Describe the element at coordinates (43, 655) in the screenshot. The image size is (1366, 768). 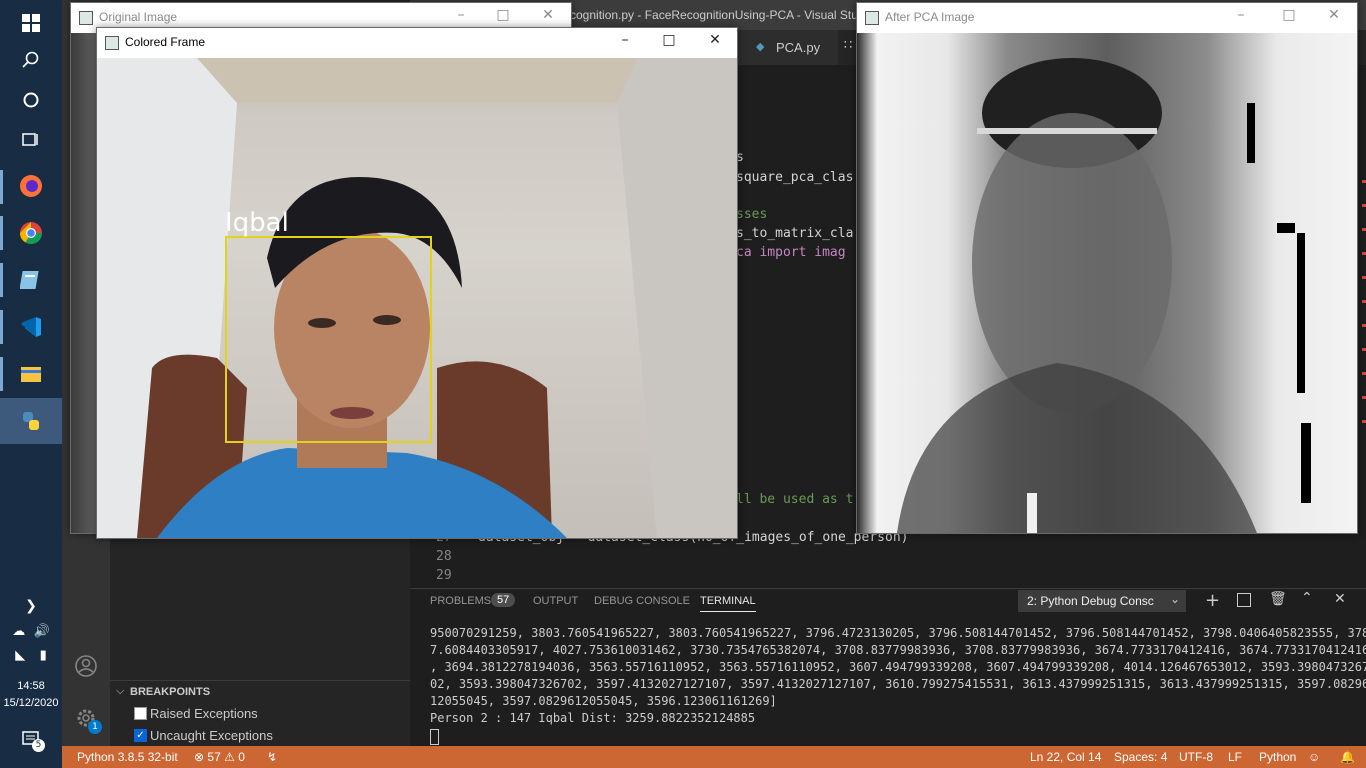
I see `battery-icon: ▮` at that location.